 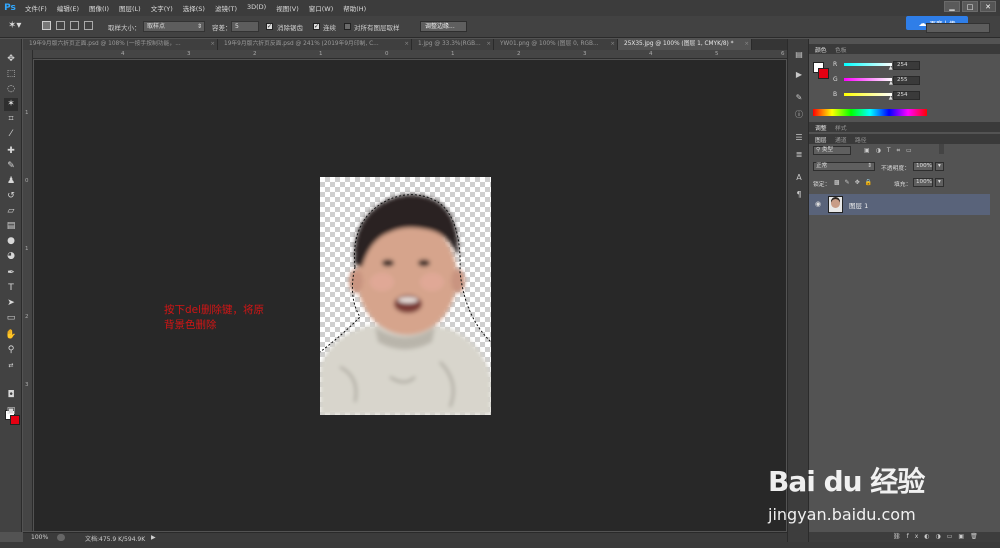 I want to click on opacity-dropdown: ▾, so click(x=939, y=166).